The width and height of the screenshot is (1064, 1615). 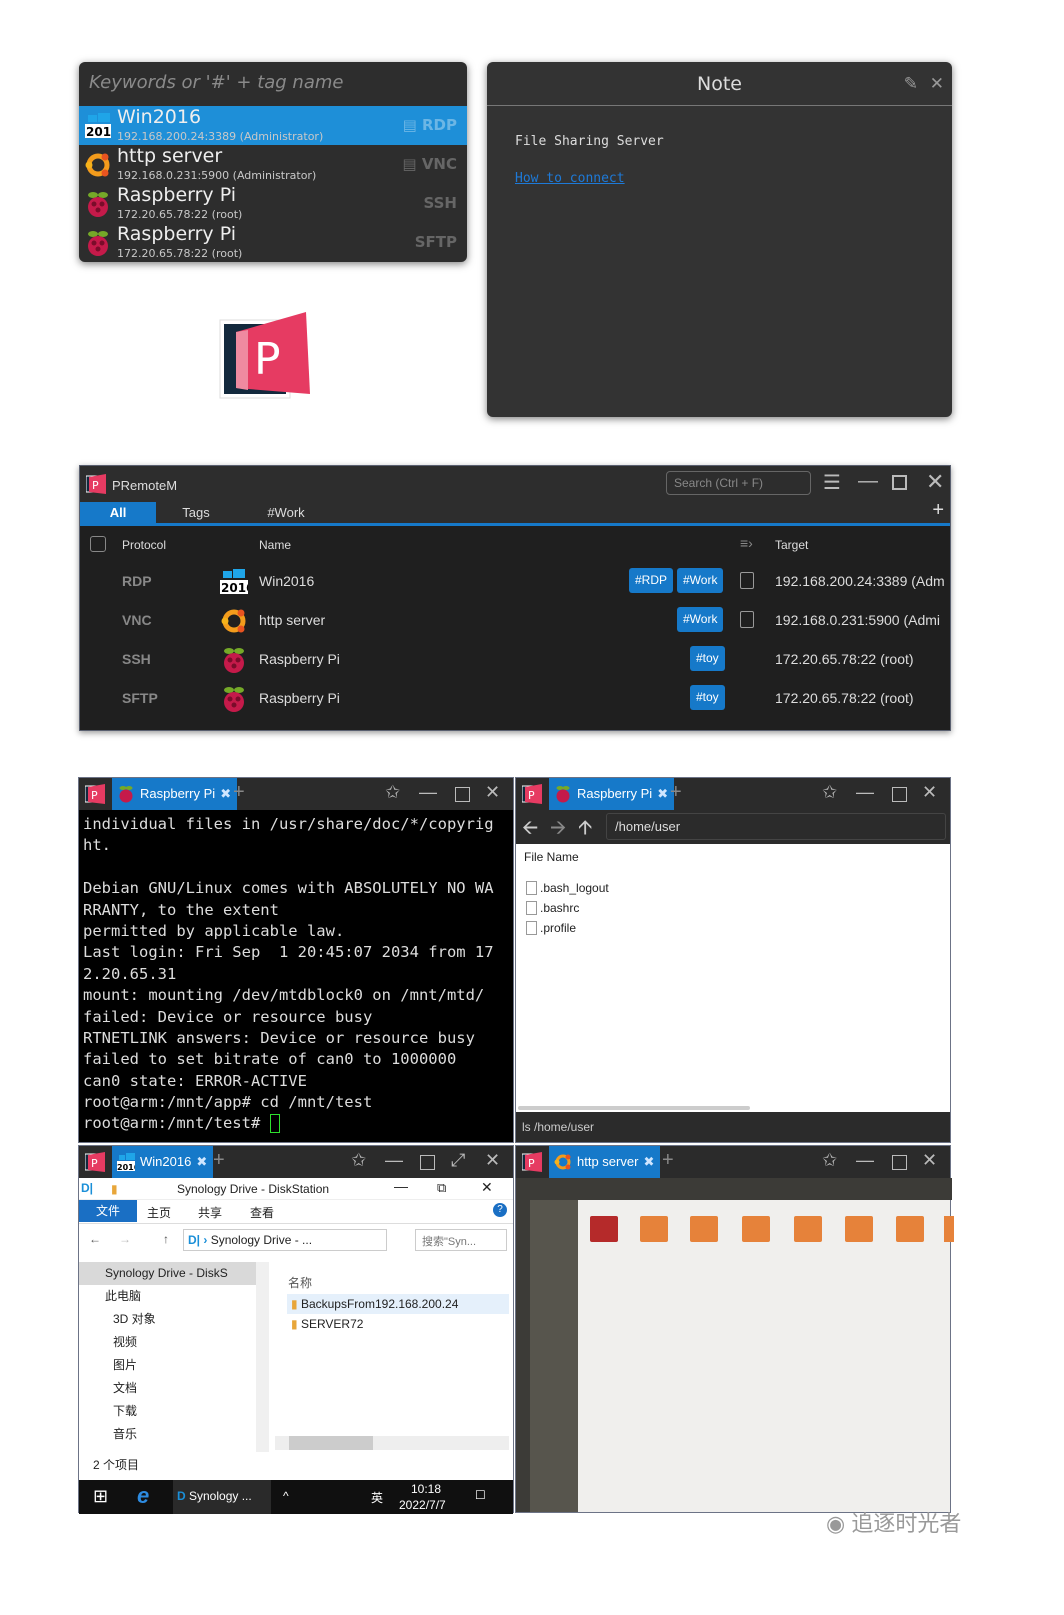 I want to click on column-target: Target, so click(x=791, y=545).